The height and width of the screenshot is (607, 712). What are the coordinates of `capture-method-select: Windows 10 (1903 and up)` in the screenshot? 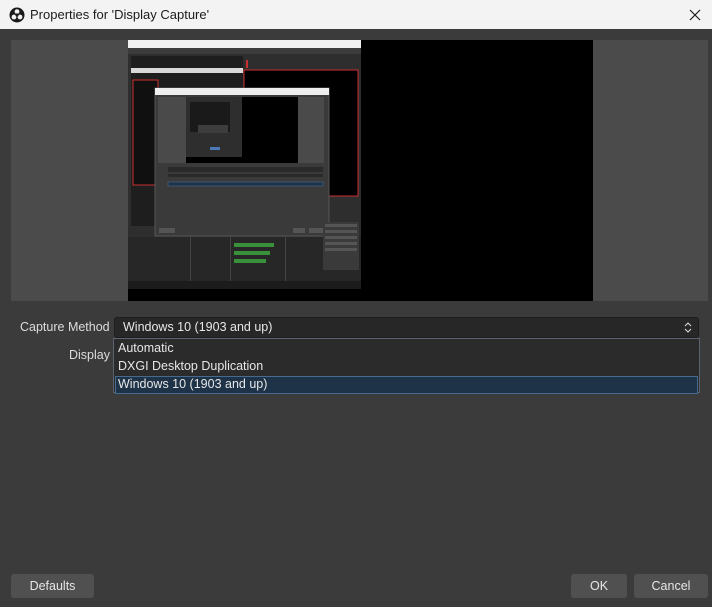 It's located at (406, 327).